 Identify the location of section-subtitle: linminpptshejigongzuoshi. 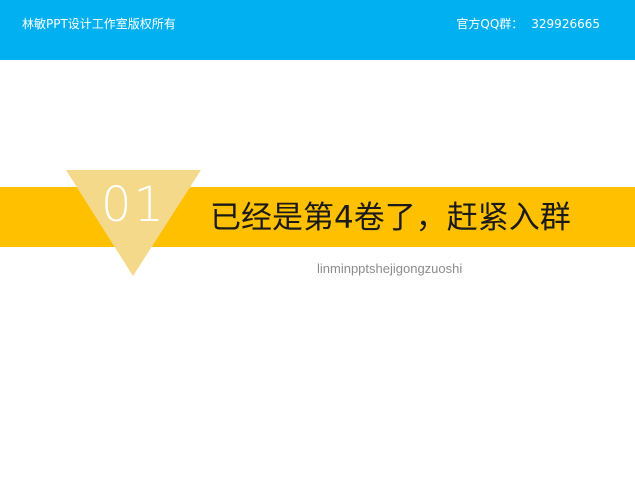
(390, 268).